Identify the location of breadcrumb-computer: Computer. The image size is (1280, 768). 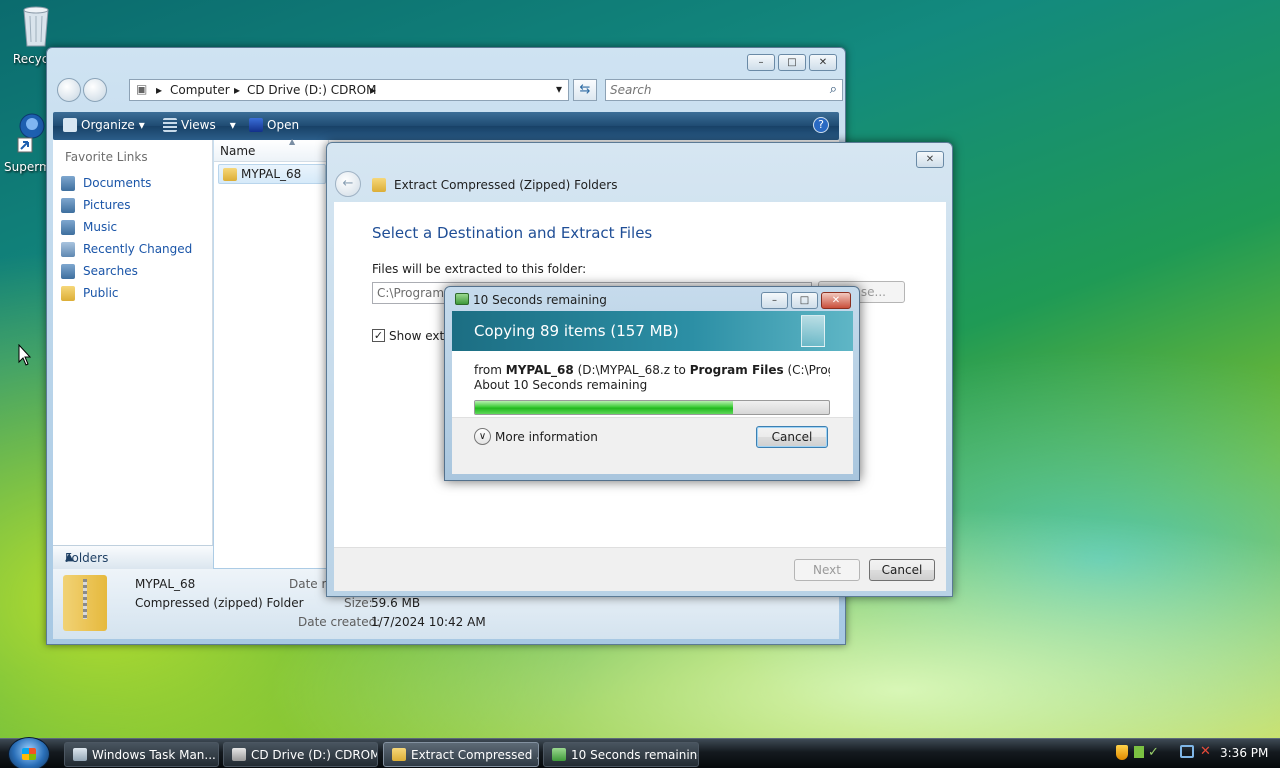
(200, 90).